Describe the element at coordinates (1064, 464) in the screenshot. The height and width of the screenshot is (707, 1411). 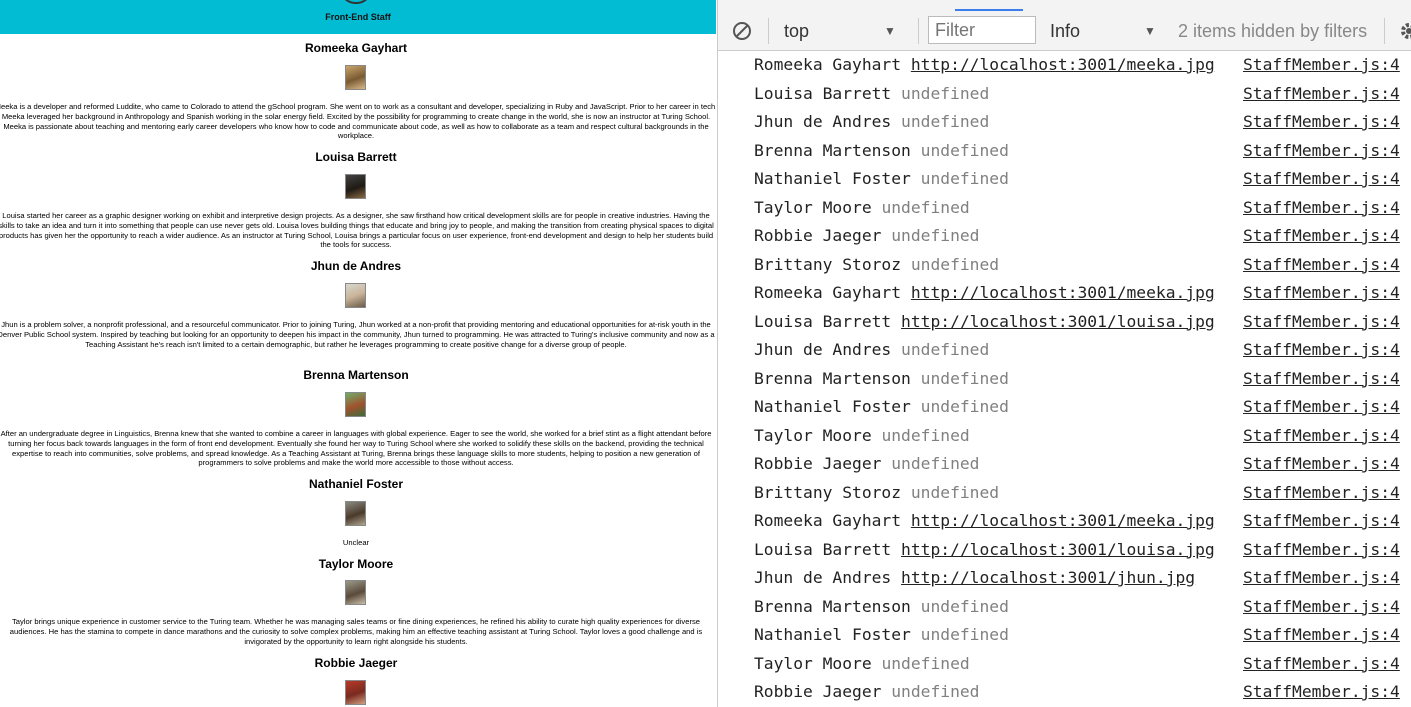
I see `console-message: Robbie Jaeger undefined StaffMember.js:4` at that location.